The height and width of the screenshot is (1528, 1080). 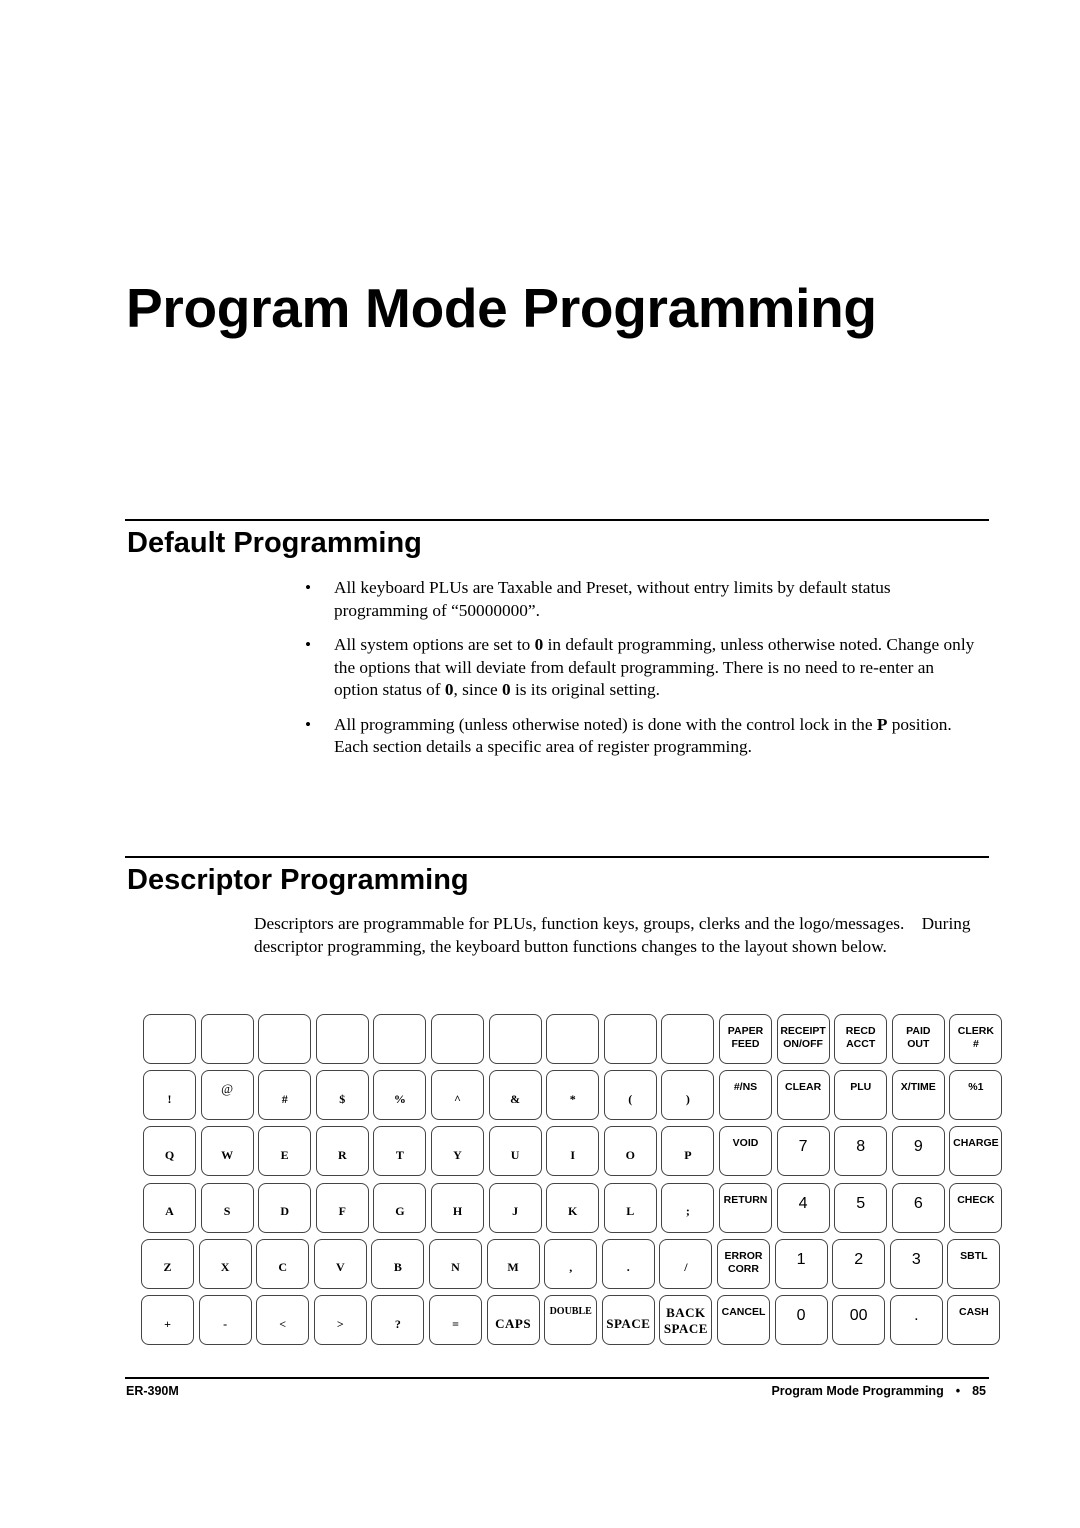 I want to click on key-label: 7, so click(x=803, y=1147).